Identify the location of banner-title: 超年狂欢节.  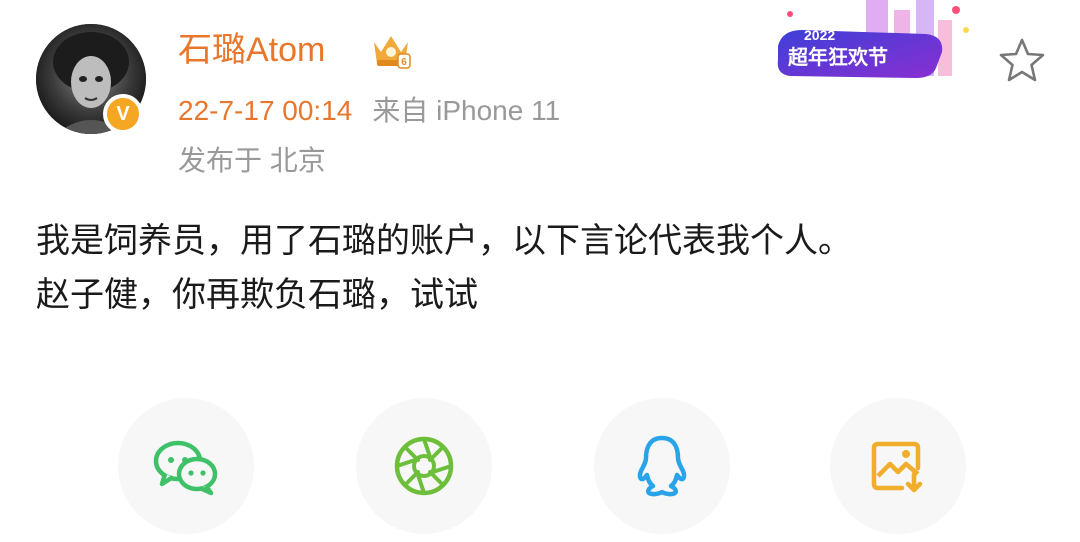
(837, 57).